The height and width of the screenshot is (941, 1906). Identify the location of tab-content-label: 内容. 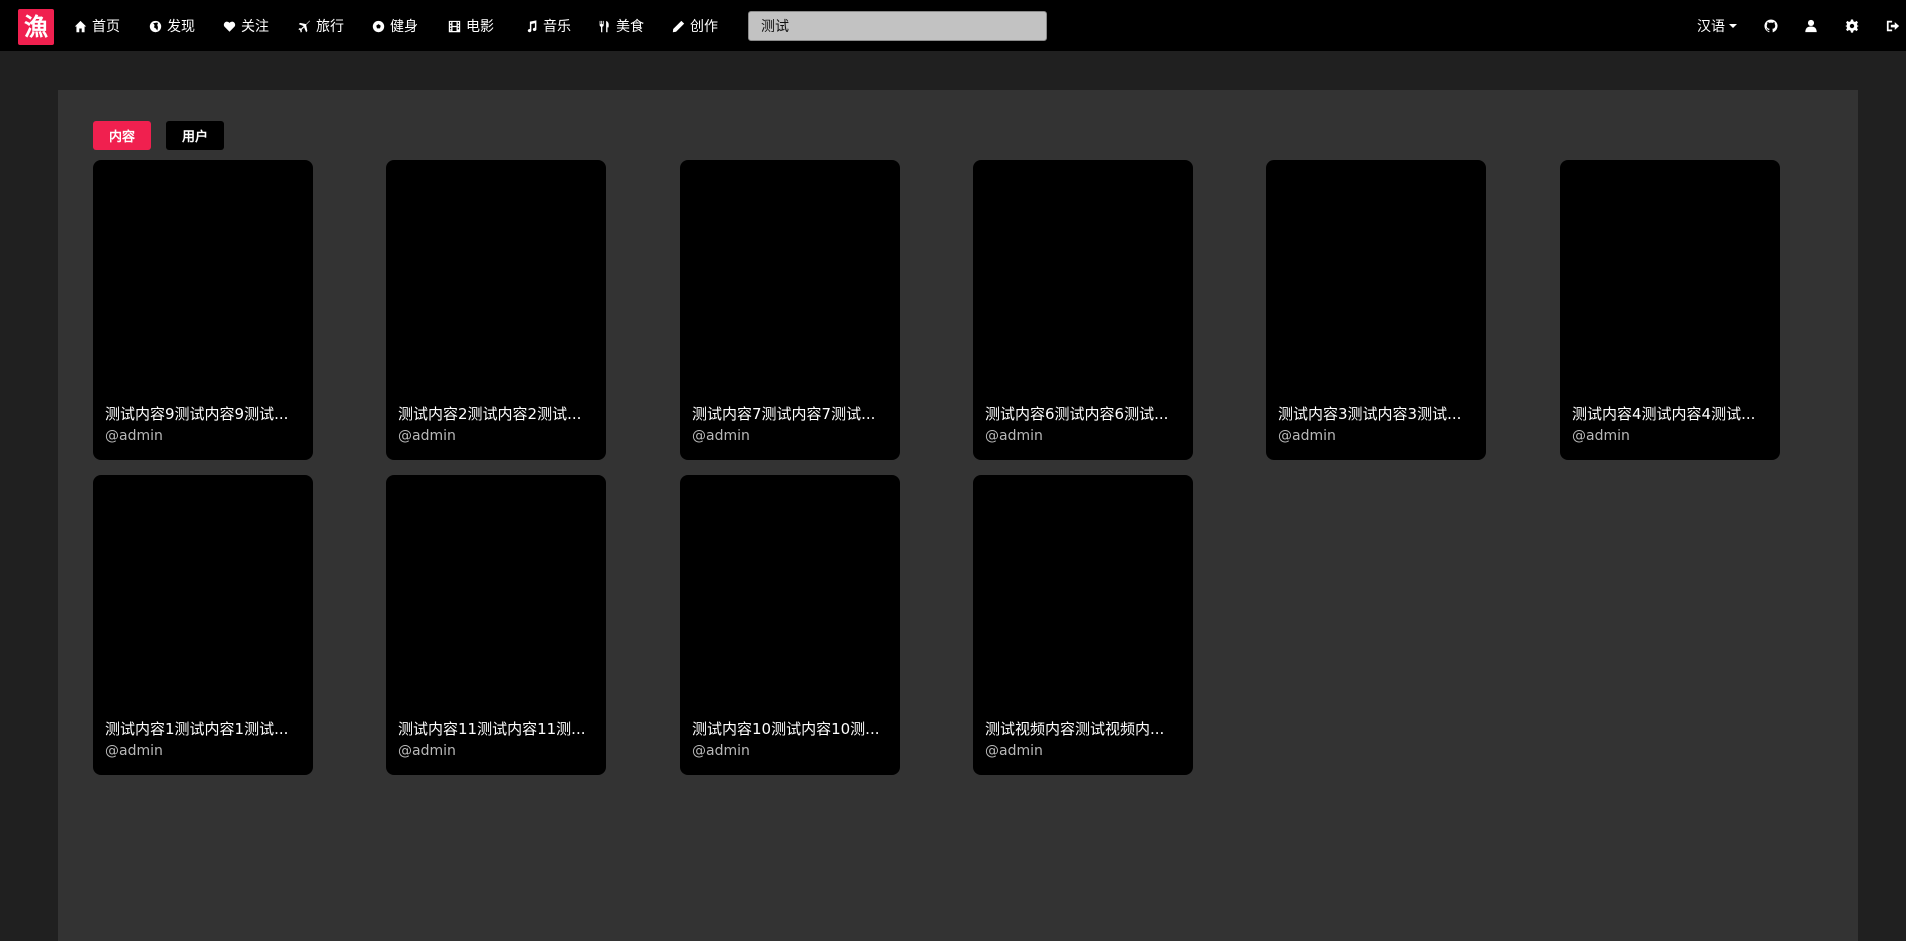
(121, 137).